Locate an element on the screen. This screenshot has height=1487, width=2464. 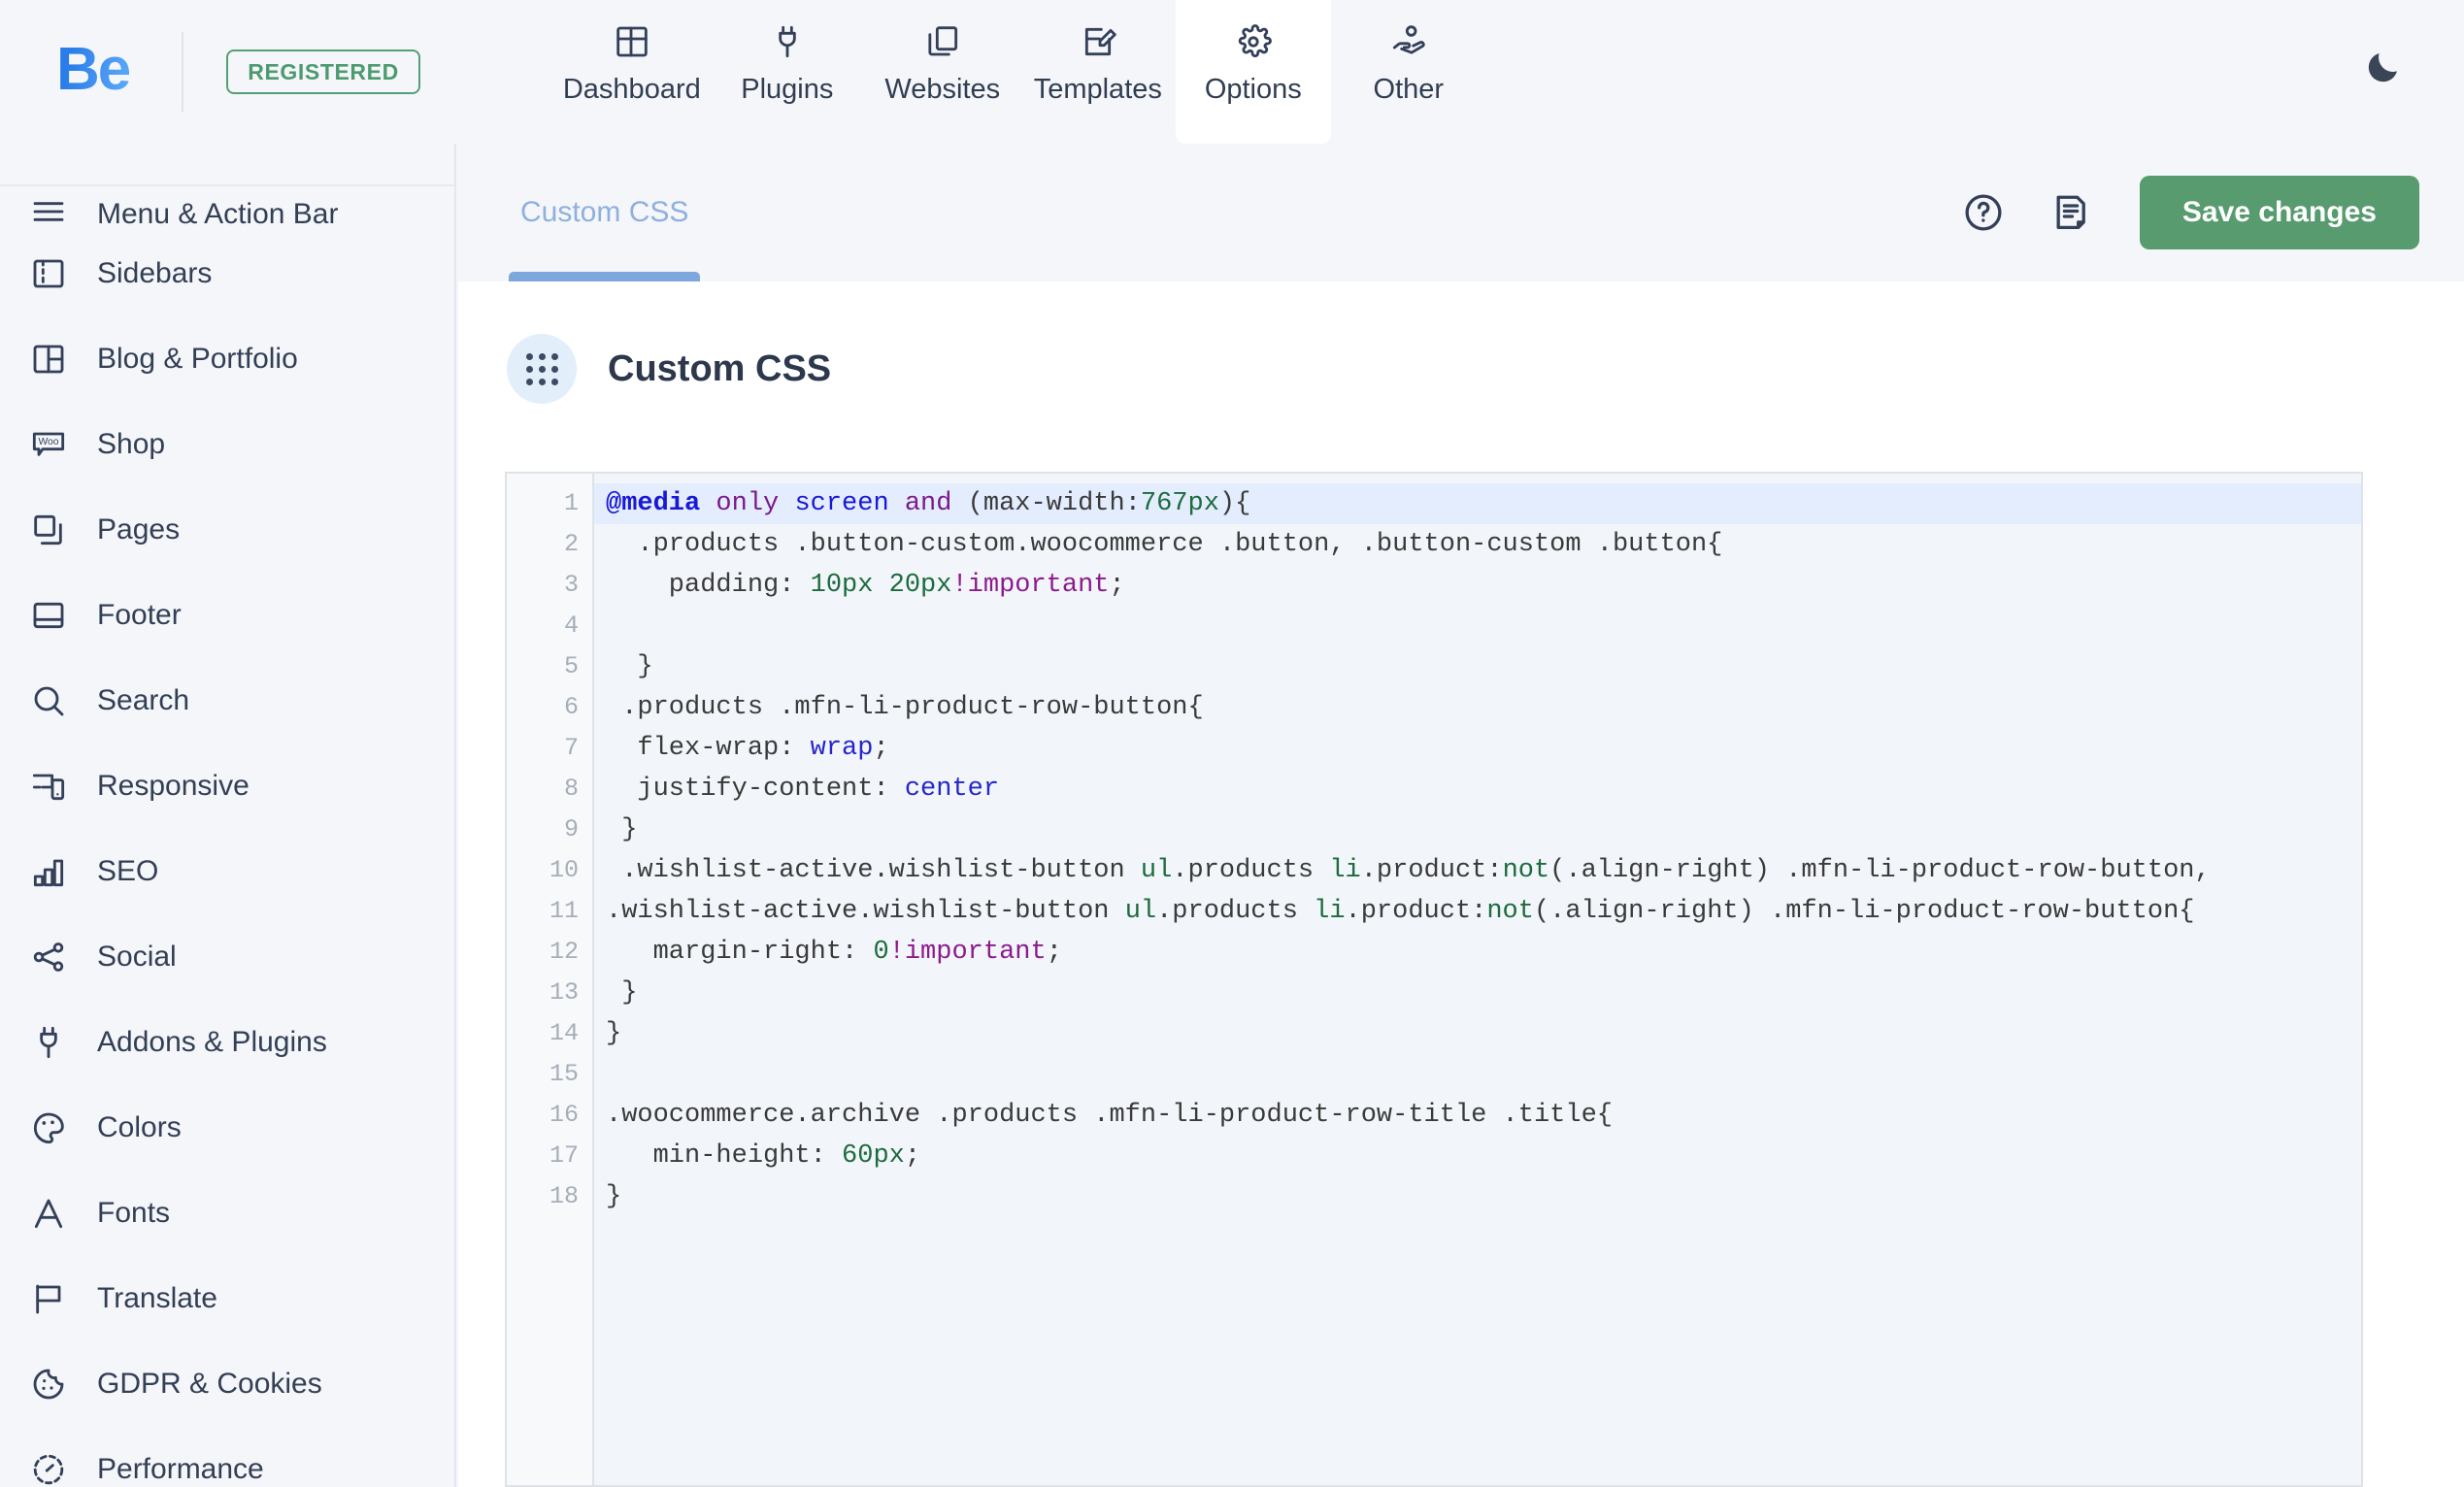
sidebar-item-gdpr-cookies: GDPR & Cookies is located at coordinates (227, 1384).